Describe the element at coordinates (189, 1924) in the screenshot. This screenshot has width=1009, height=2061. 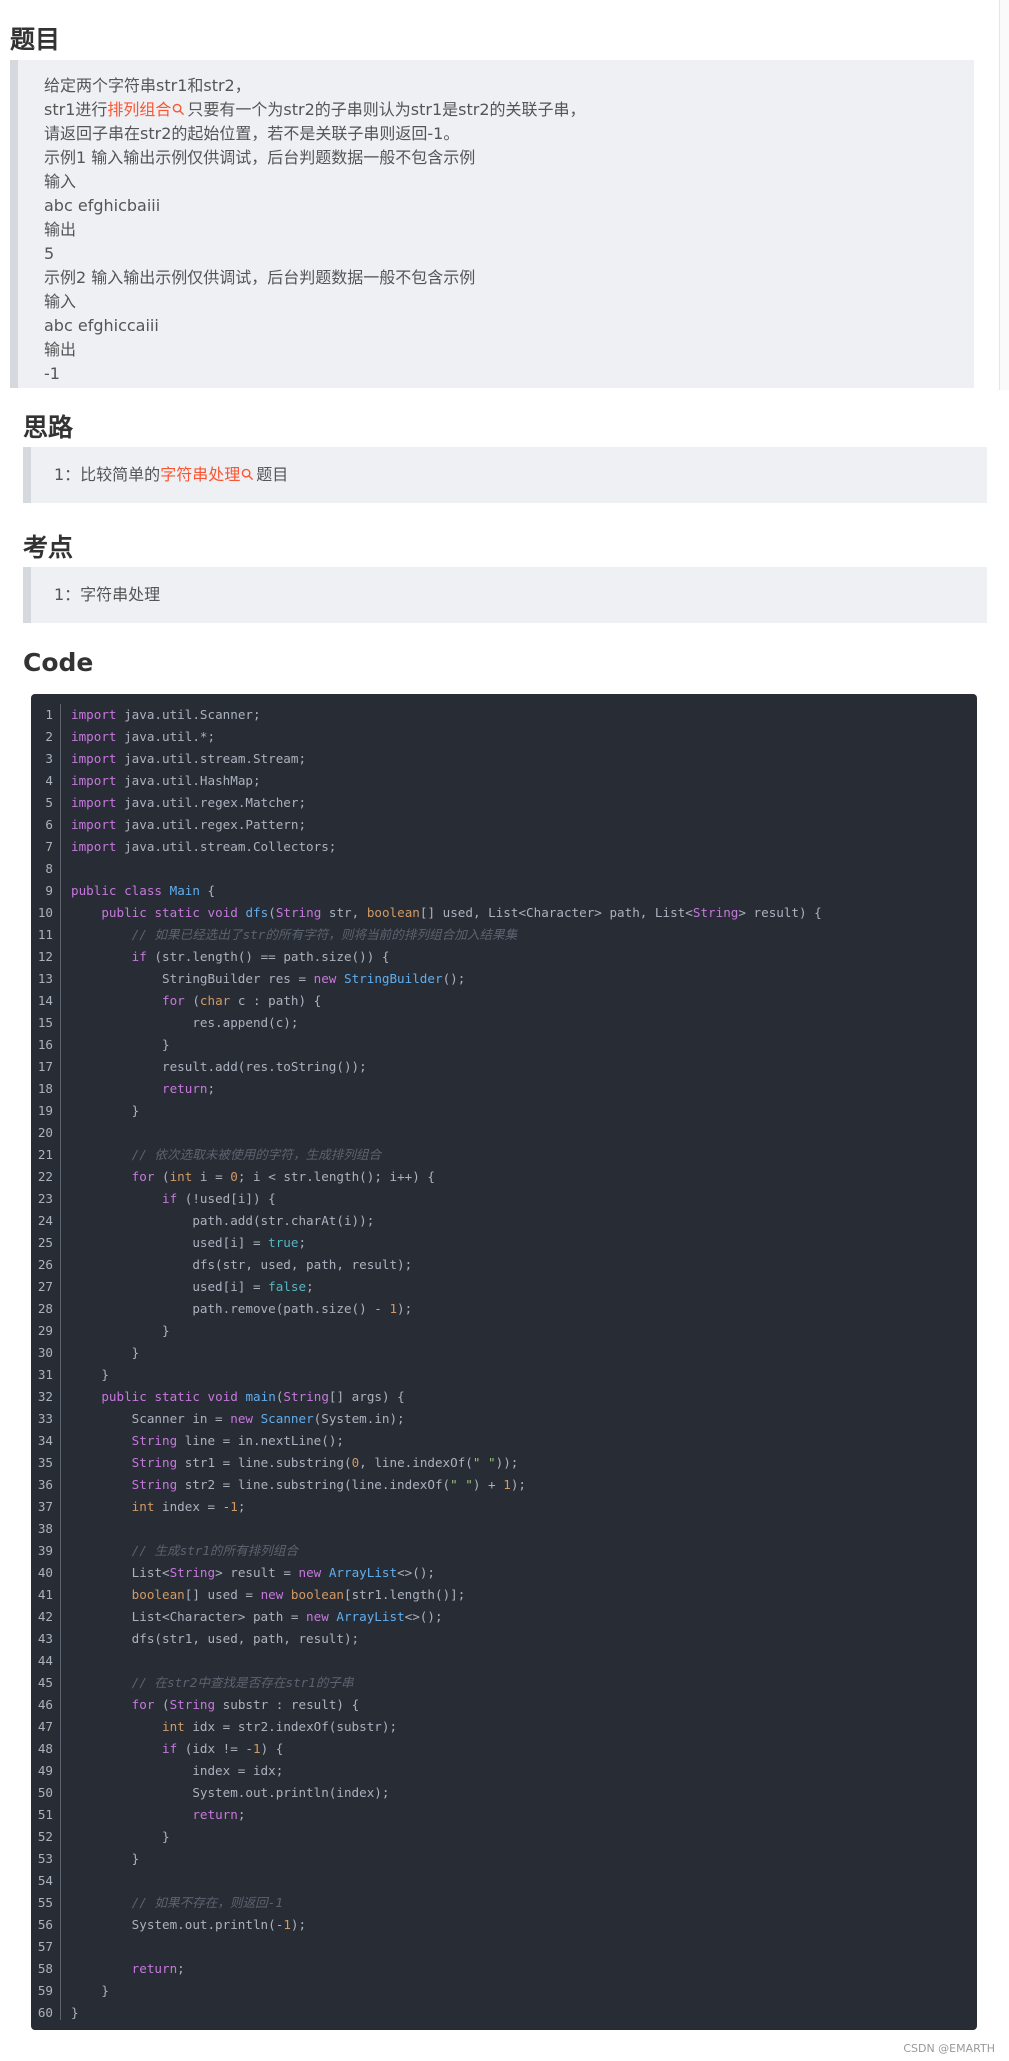
I see `code-text: System.out.println(-1);` at that location.